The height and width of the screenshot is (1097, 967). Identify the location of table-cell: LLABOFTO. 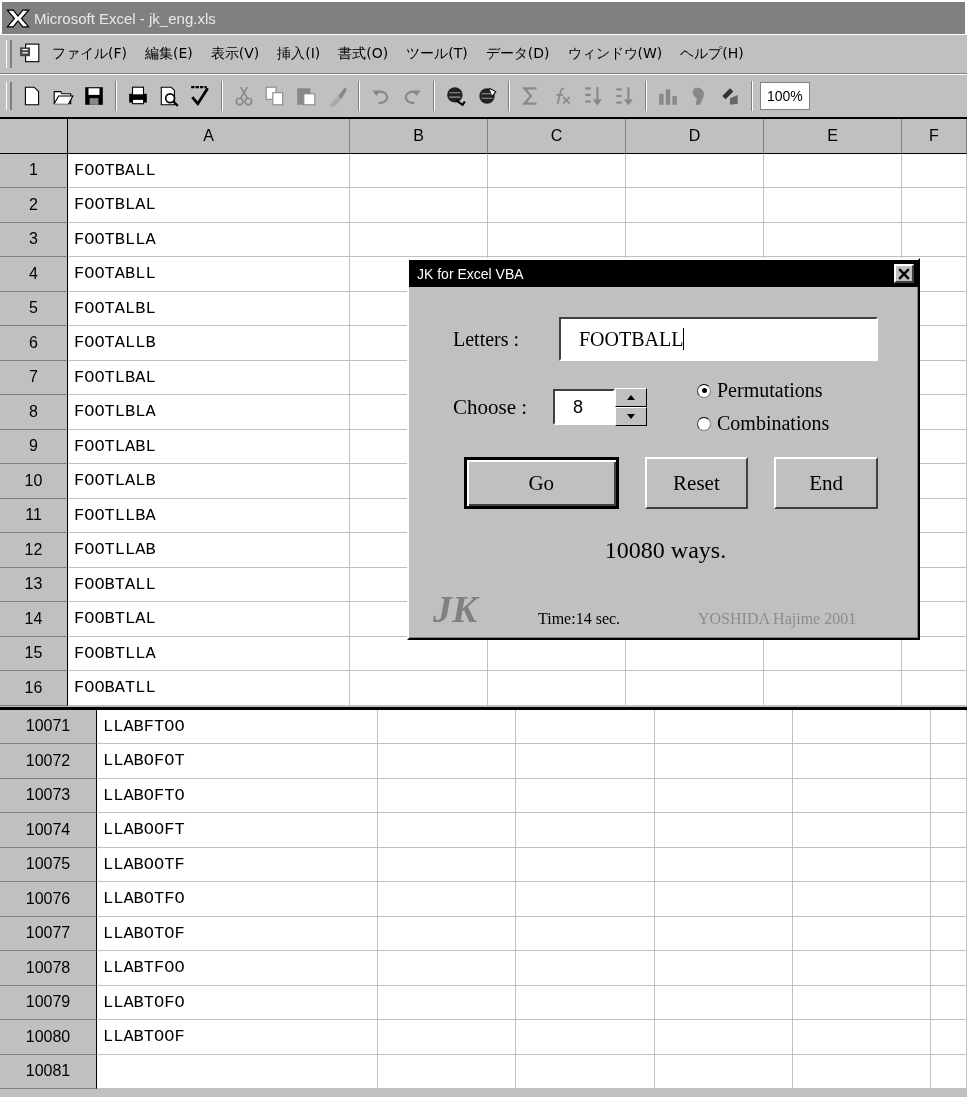
(237, 795).